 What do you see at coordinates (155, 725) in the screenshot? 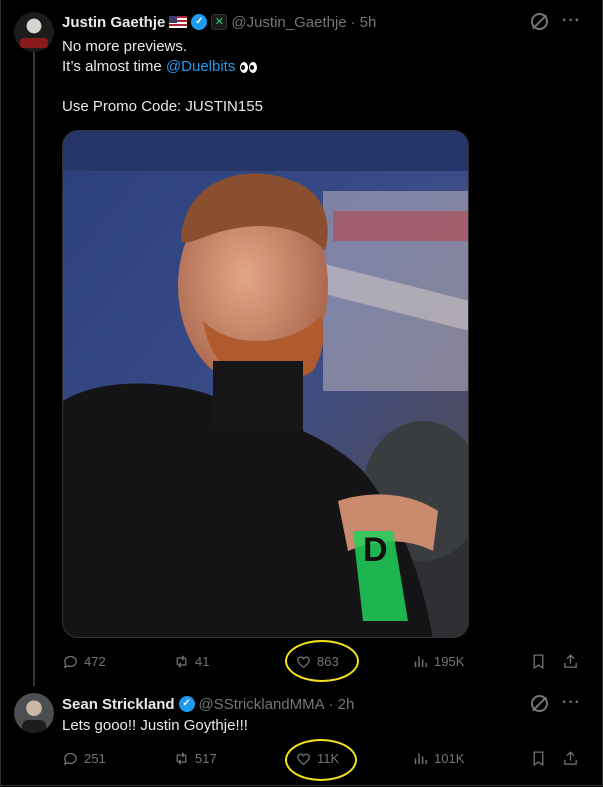
I see `tweet-text-line: Lets gooo!! Justin Goythje!!!` at bounding box center [155, 725].